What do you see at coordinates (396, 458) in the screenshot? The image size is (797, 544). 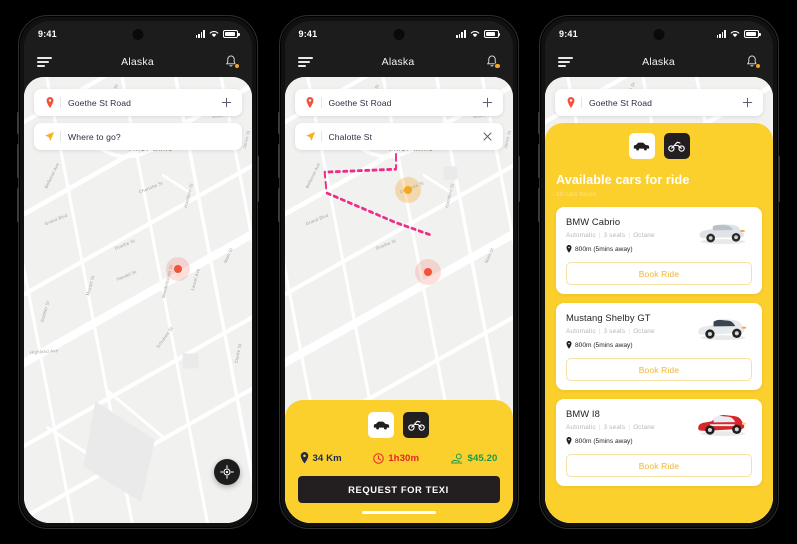 I see `trip-duration: 1h30m` at bounding box center [396, 458].